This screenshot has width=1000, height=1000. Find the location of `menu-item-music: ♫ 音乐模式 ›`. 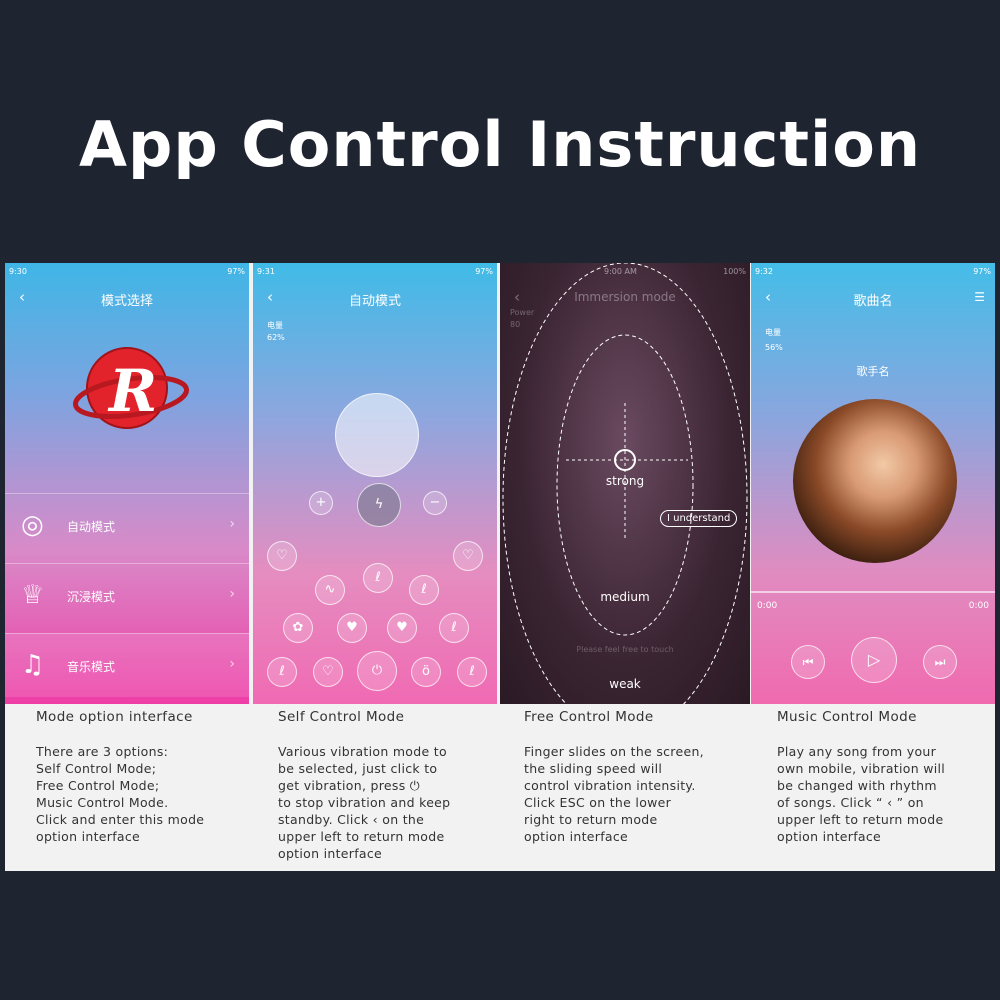

menu-item-music: ♫ 音乐模式 › is located at coordinates (127, 665).